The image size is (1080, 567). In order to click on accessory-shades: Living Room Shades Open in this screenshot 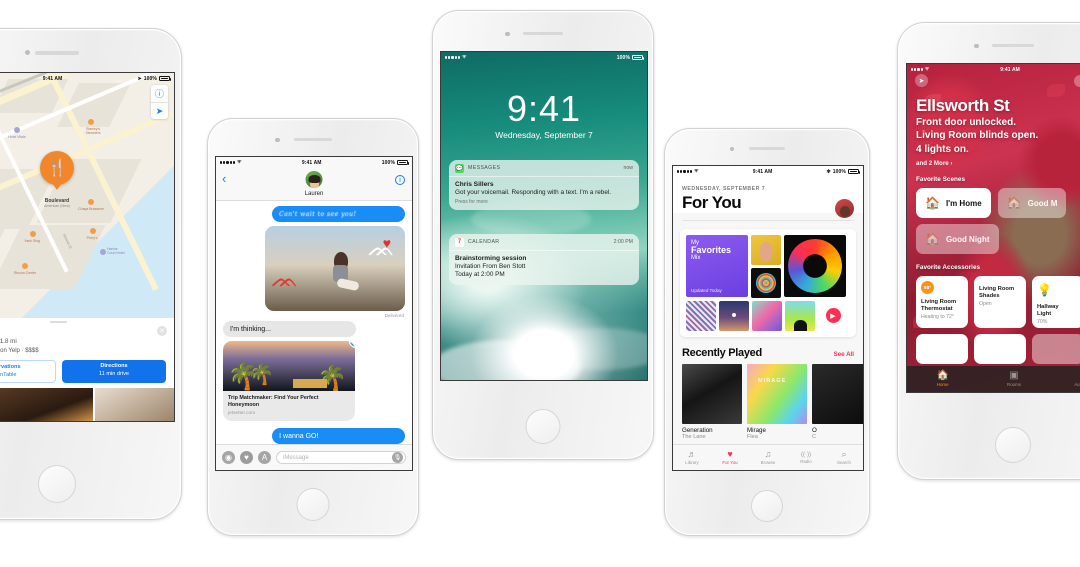, I will do `click(1000, 302)`.